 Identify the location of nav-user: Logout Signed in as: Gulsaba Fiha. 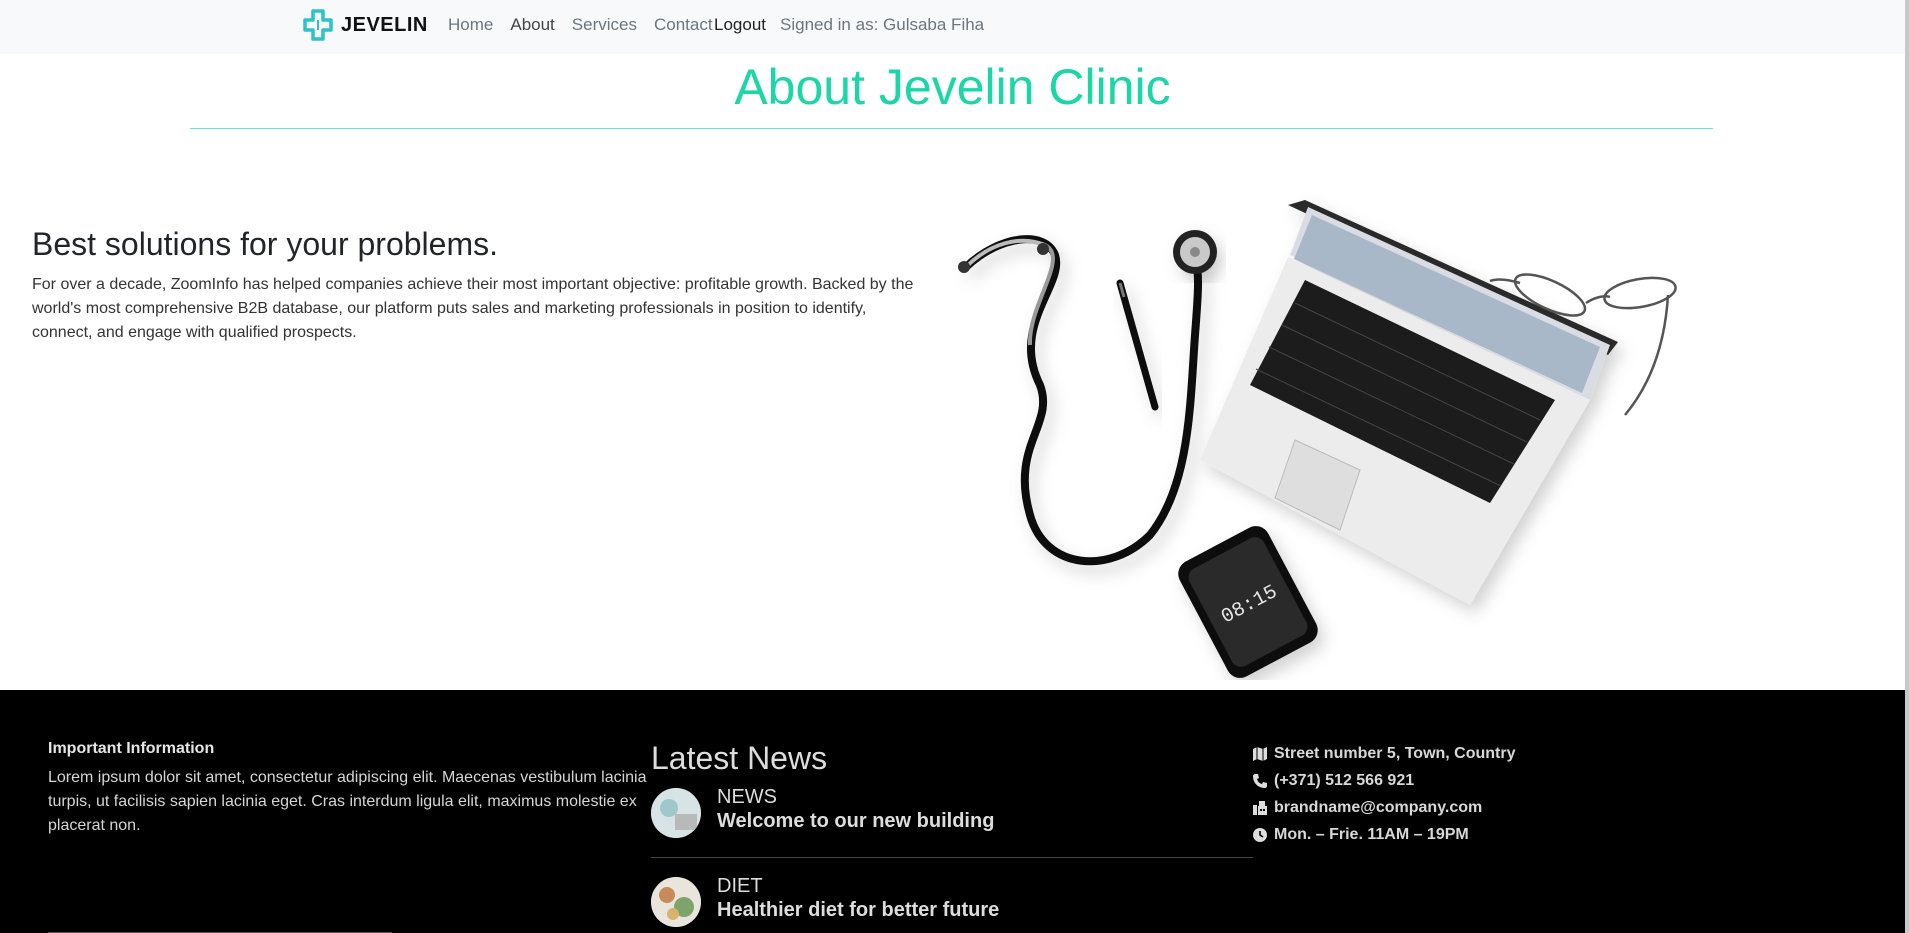
(849, 25).